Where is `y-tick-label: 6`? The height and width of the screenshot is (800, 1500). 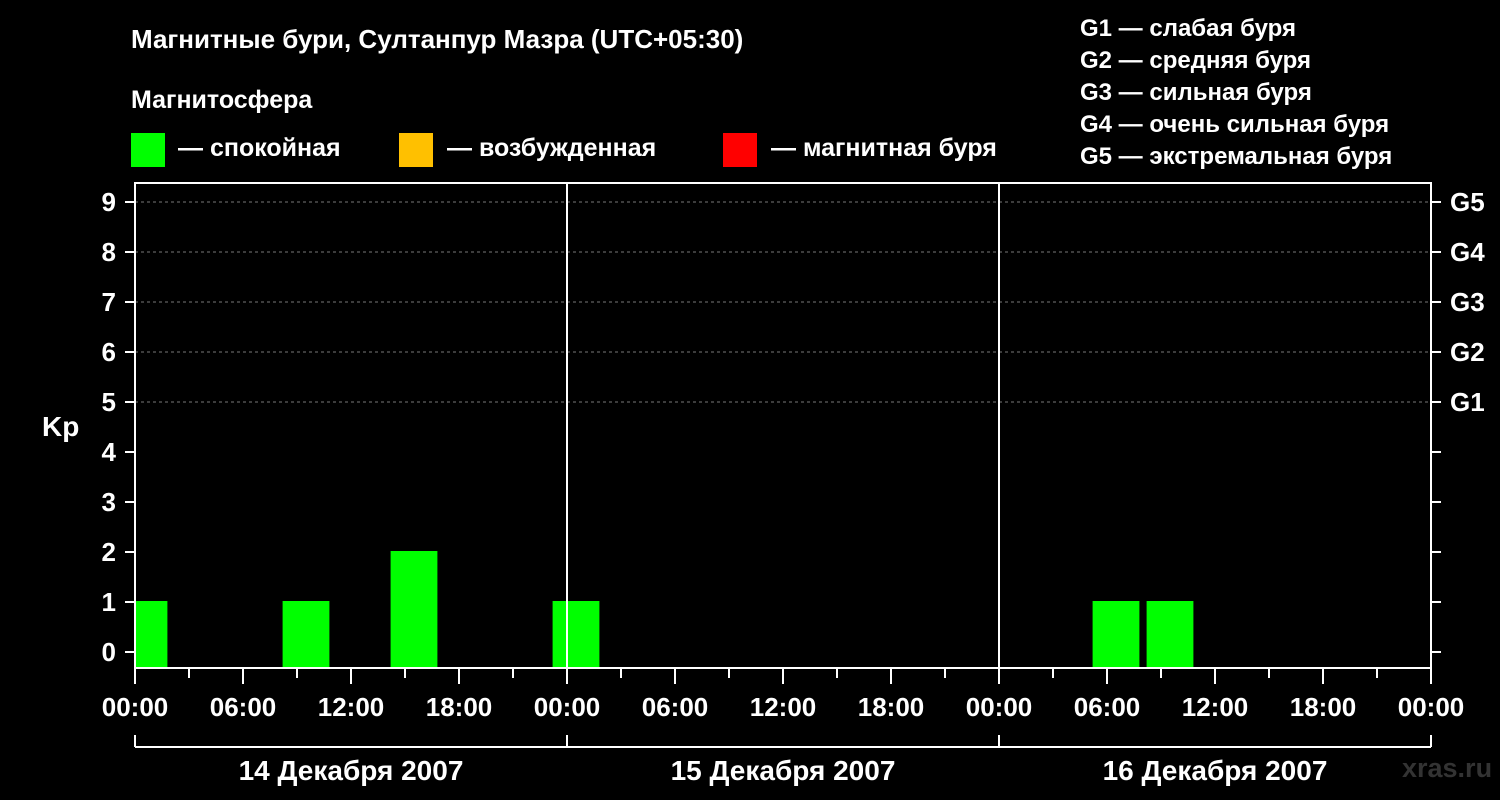 y-tick-label: 6 is located at coordinates (109, 352).